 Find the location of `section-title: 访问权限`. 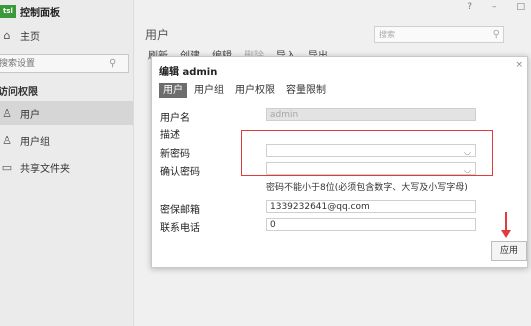

section-title: 访问权限 is located at coordinates (19, 92).